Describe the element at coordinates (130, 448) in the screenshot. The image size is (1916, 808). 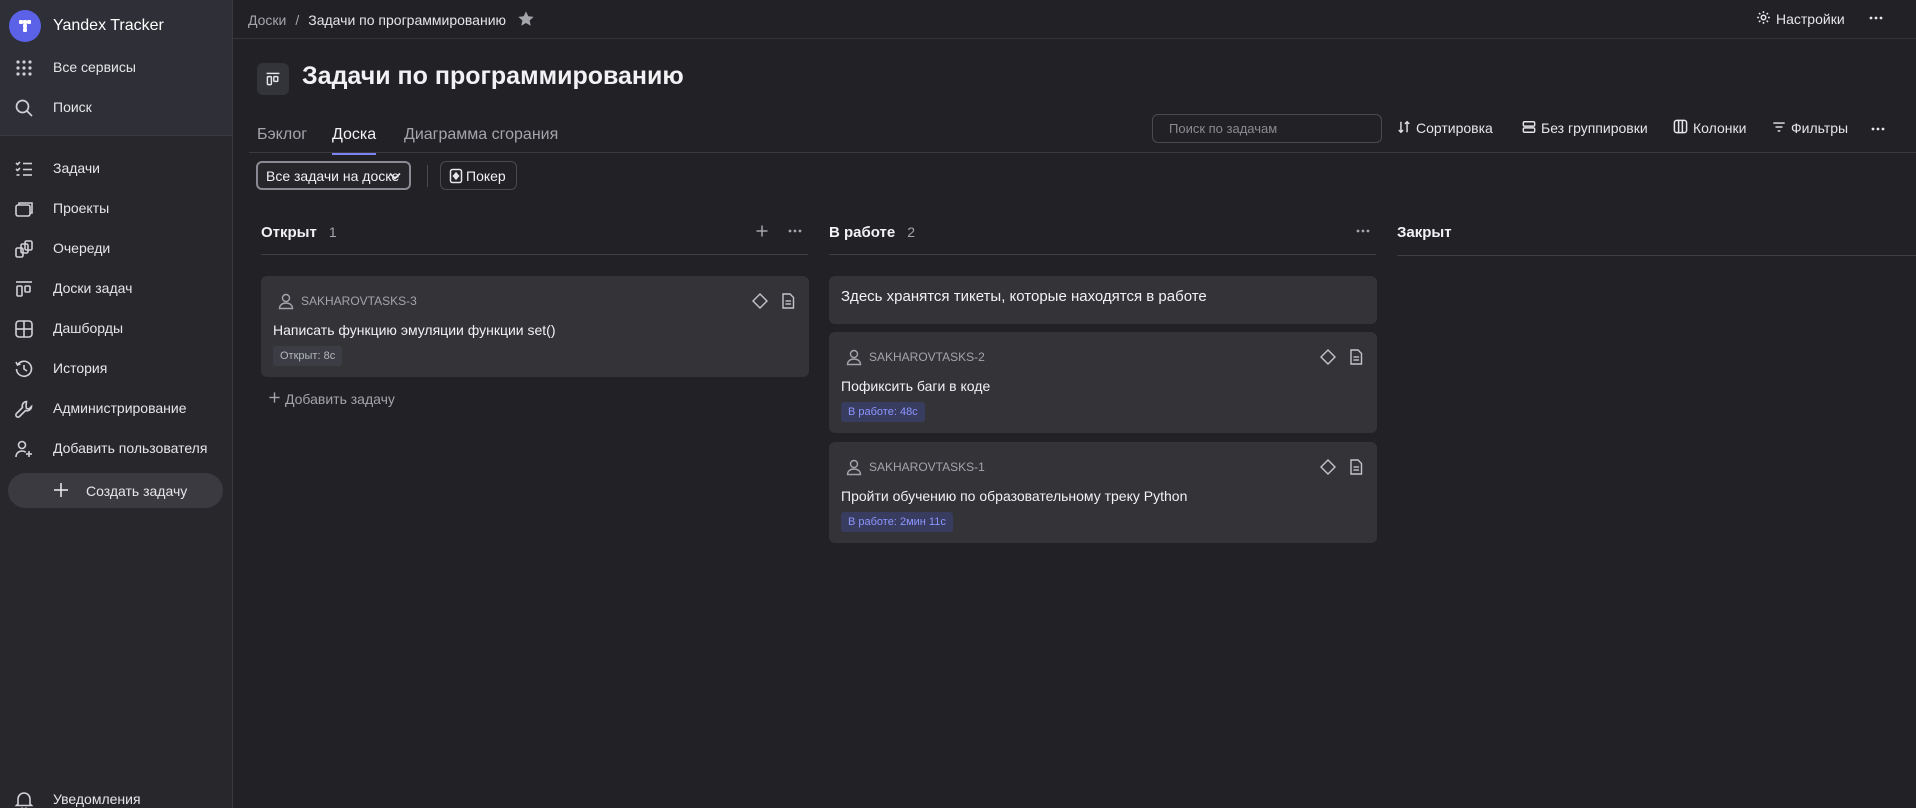
I see `sidebar-item-label: Добавить пользователя` at that location.